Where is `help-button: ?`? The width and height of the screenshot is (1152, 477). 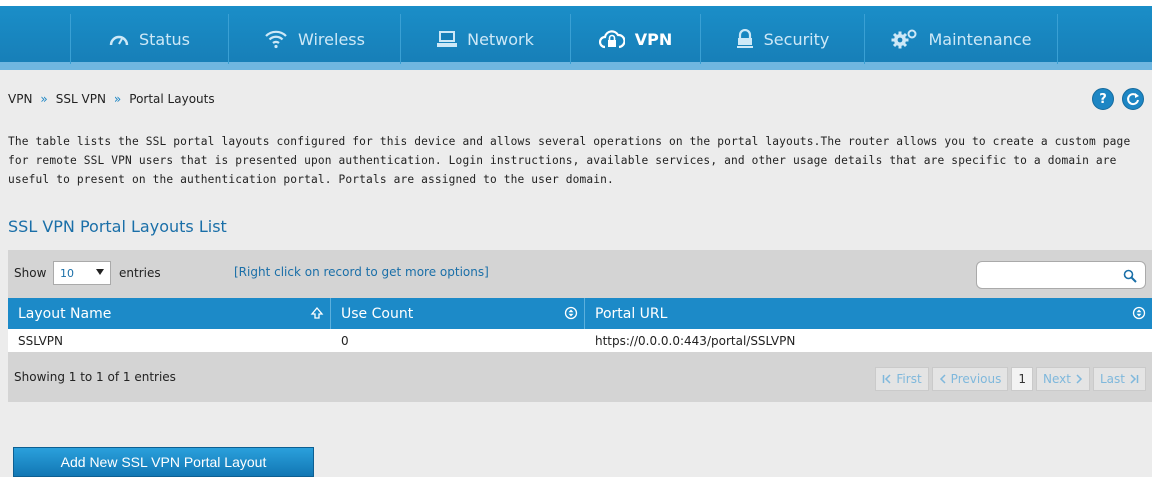 help-button: ? is located at coordinates (1103, 99).